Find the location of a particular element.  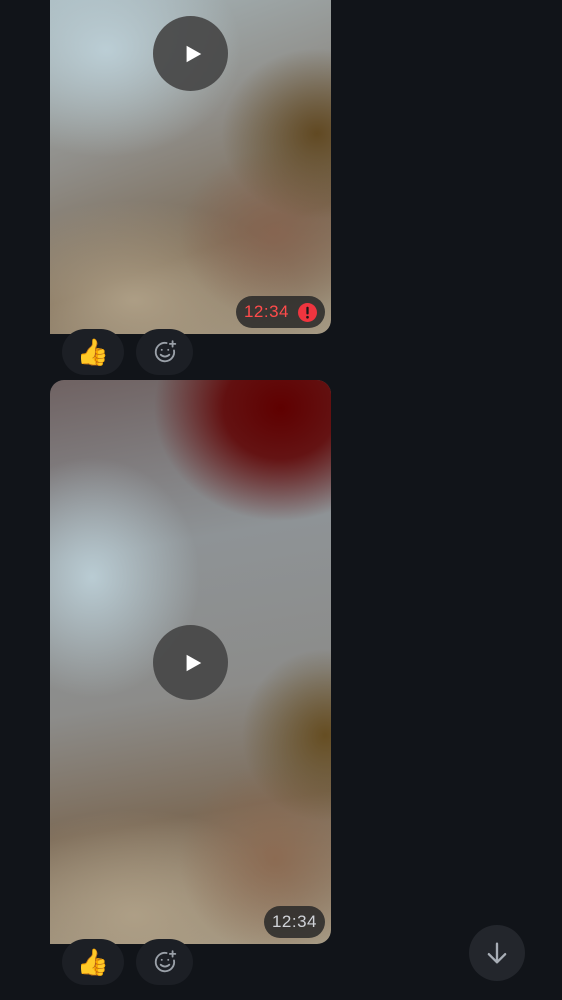

scroll-to-bottom-button is located at coordinates (497, 953).